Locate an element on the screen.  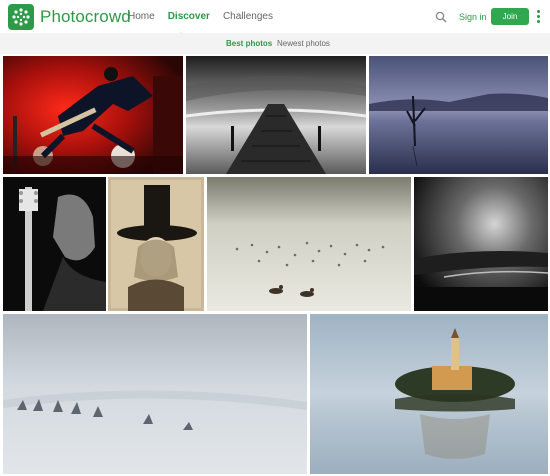
photo-tile-bass-portrait is located at coordinates (54, 244).